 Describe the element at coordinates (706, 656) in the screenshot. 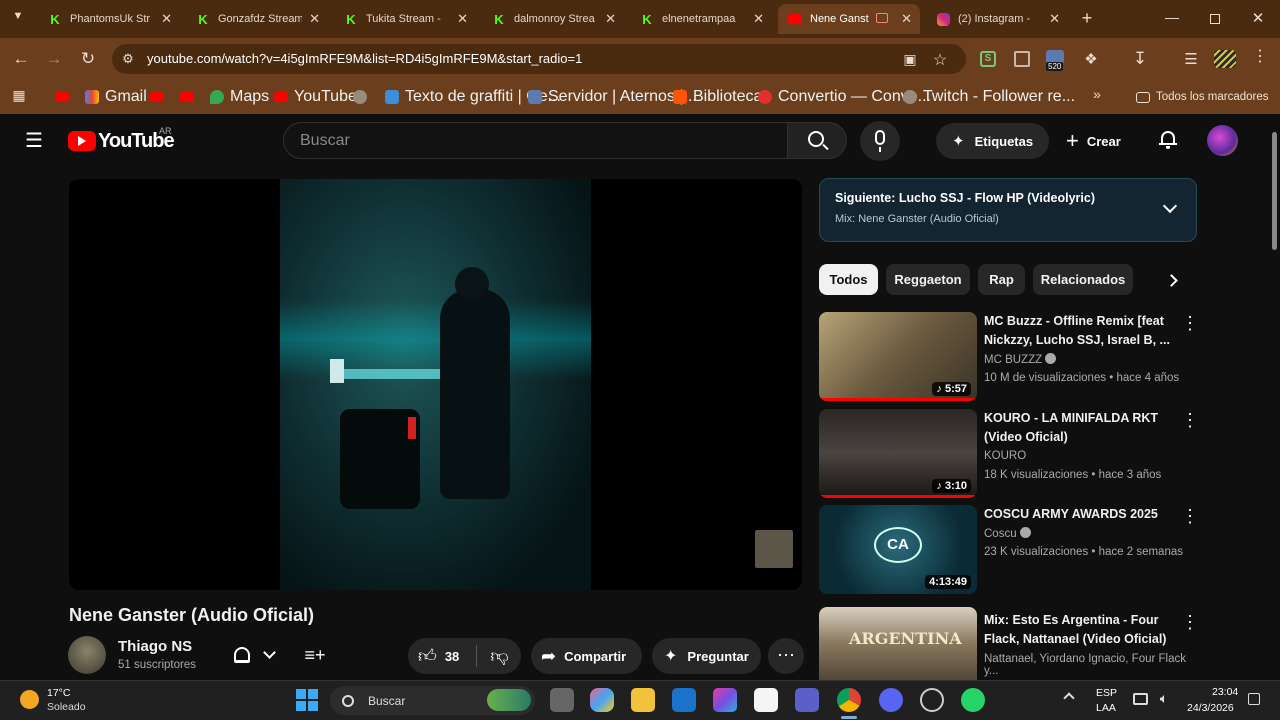

I see `ask-button: ✦ Preguntar` at that location.